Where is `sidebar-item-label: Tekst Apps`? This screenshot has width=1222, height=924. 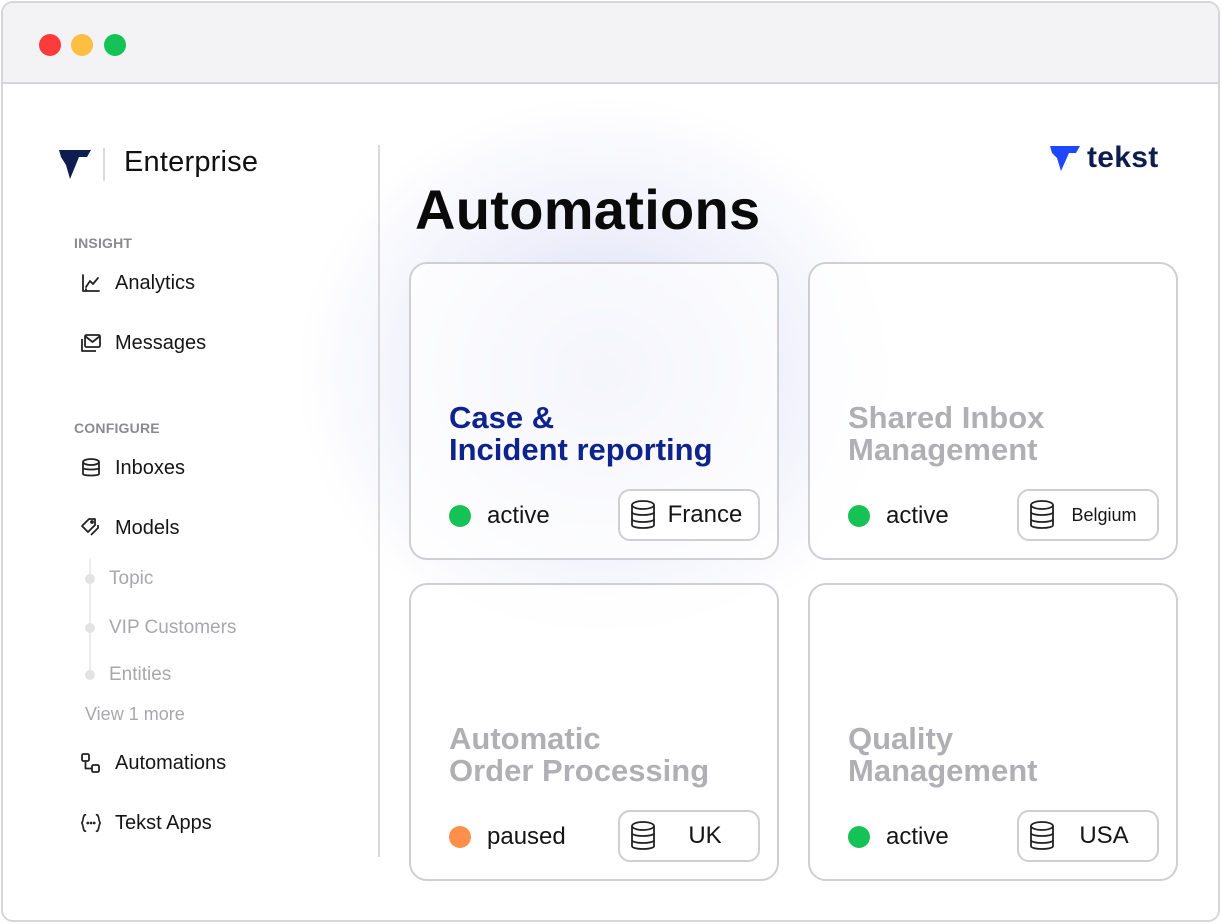 sidebar-item-label: Tekst Apps is located at coordinates (163, 822).